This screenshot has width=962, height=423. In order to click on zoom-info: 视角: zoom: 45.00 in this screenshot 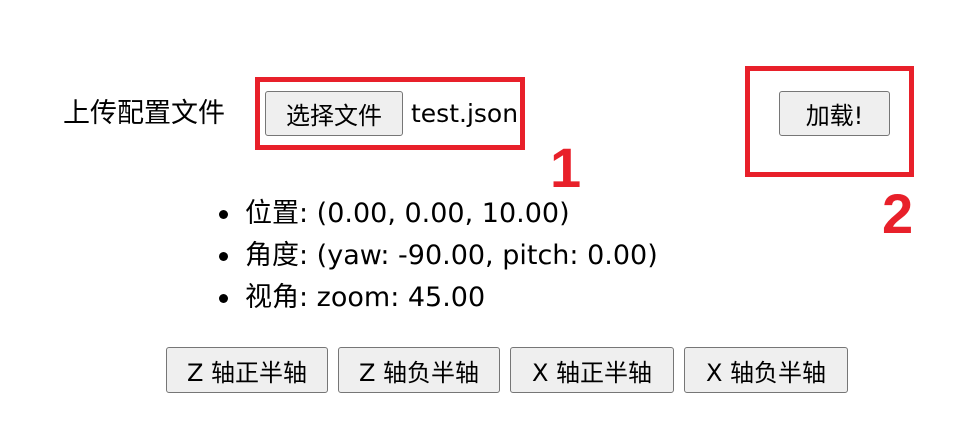, I will do `click(436, 298)`.